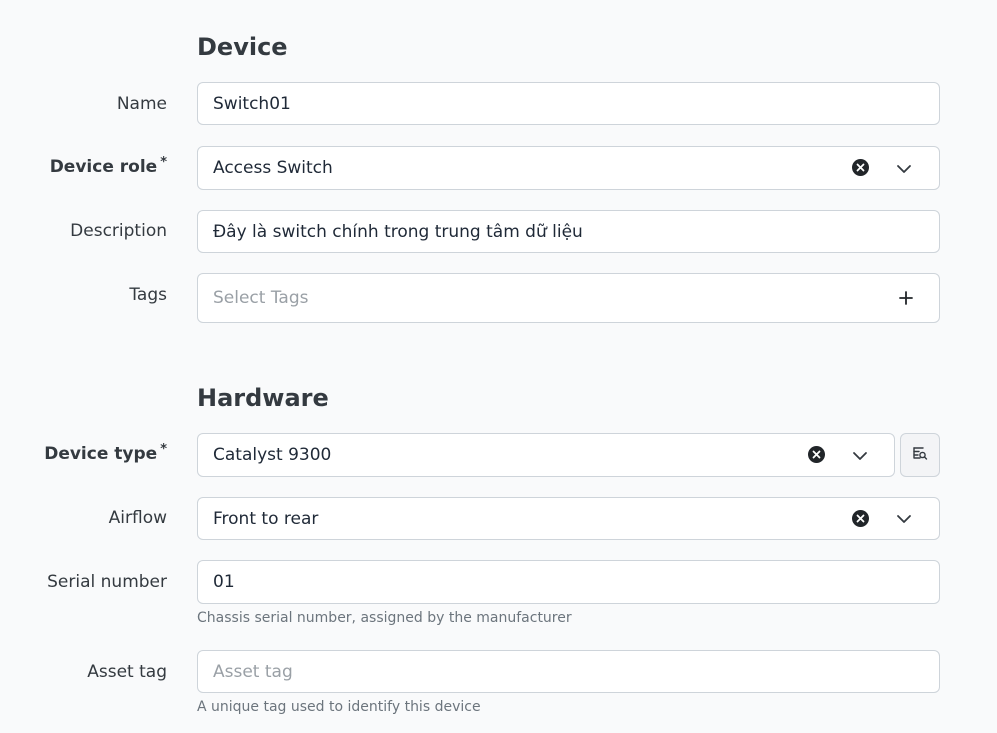 The width and height of the screenshot is (997, 733). I want to click on serial-number-input: 01, so click(568, 582).